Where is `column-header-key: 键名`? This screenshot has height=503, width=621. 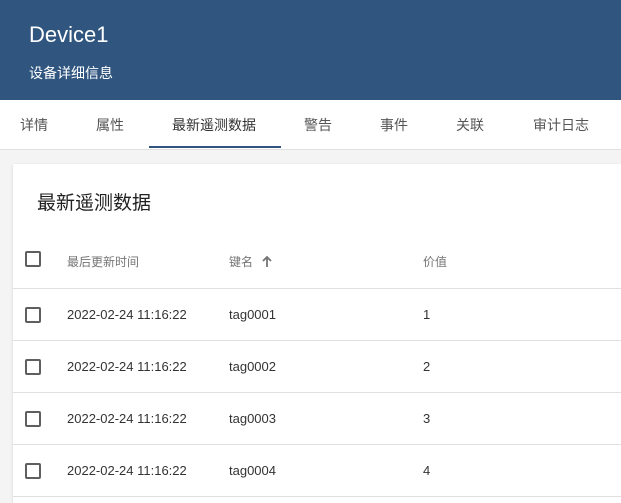 column-header-key: 键名 is located at coordinates (251, 262).